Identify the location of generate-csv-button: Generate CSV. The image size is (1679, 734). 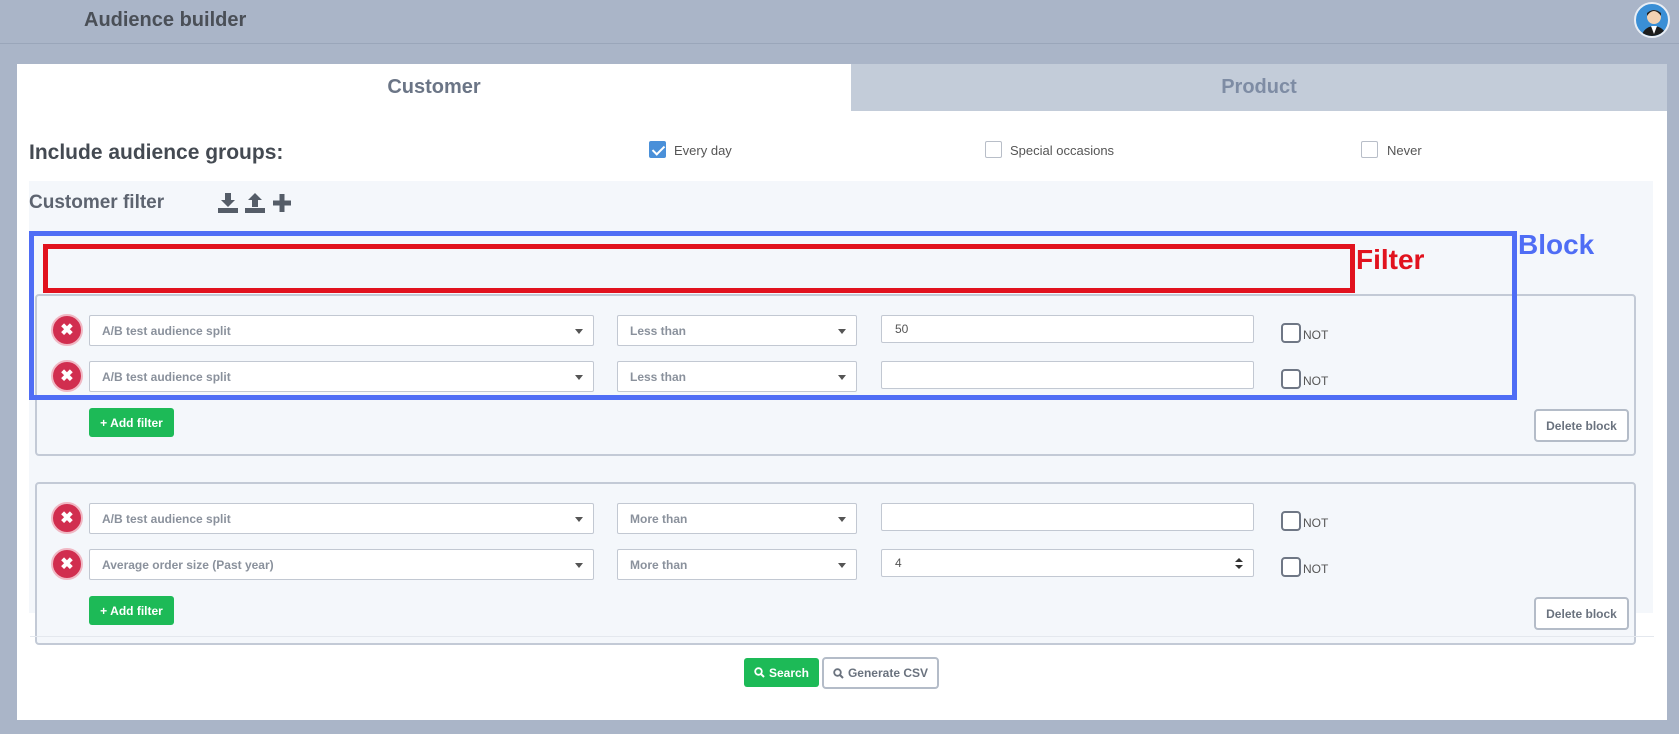
(880, 673).